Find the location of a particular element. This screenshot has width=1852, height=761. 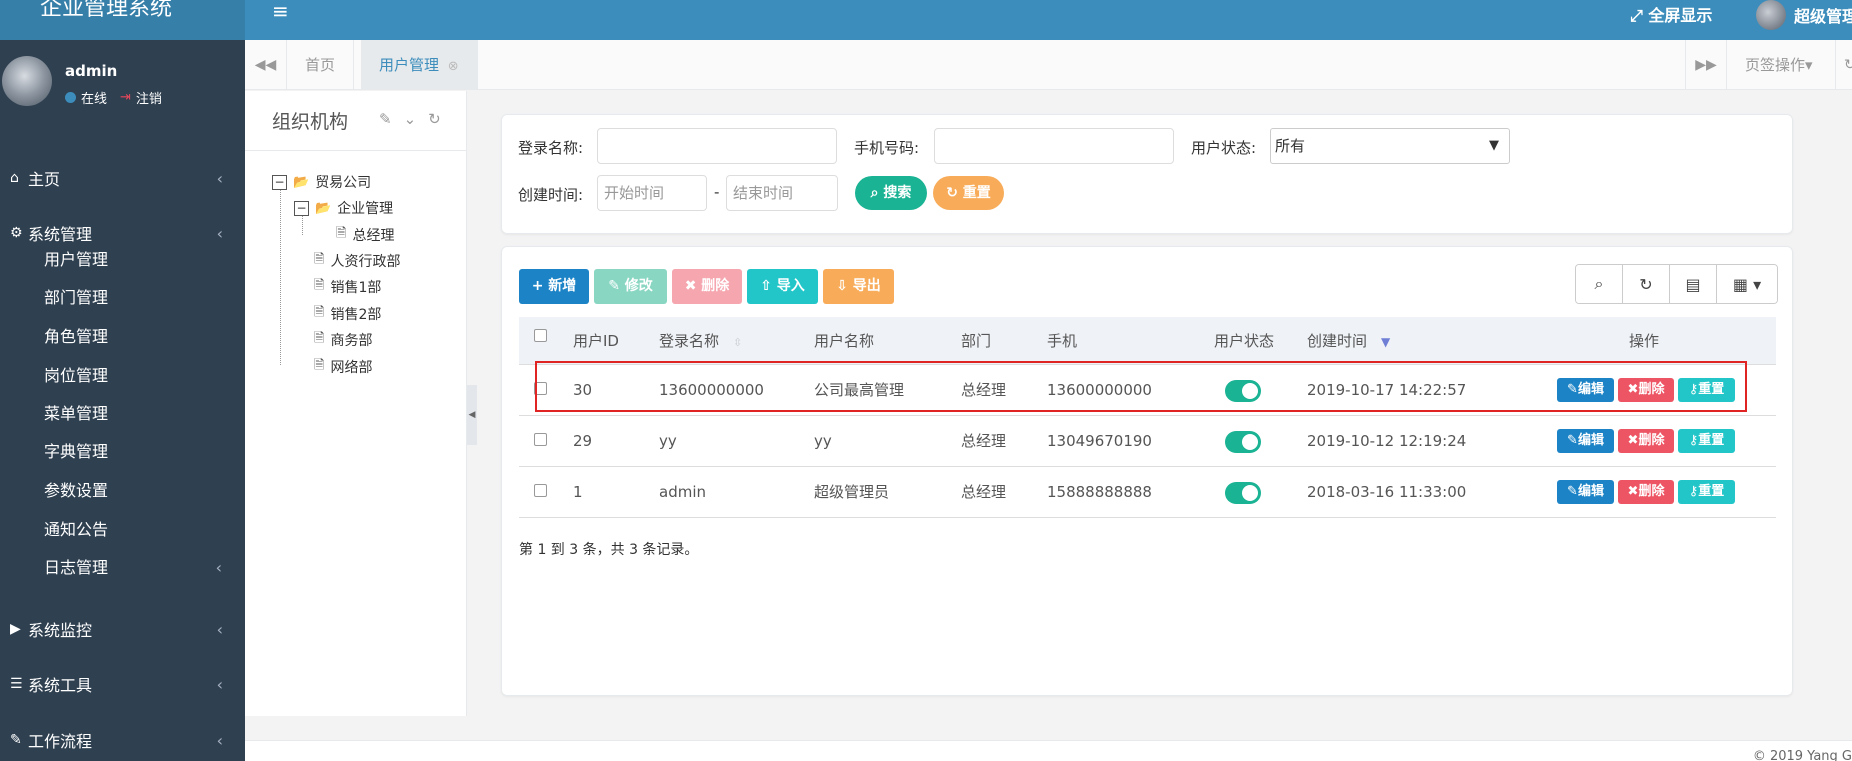

brand-title: 企业管理系统 is located at coordinates (122, 20).